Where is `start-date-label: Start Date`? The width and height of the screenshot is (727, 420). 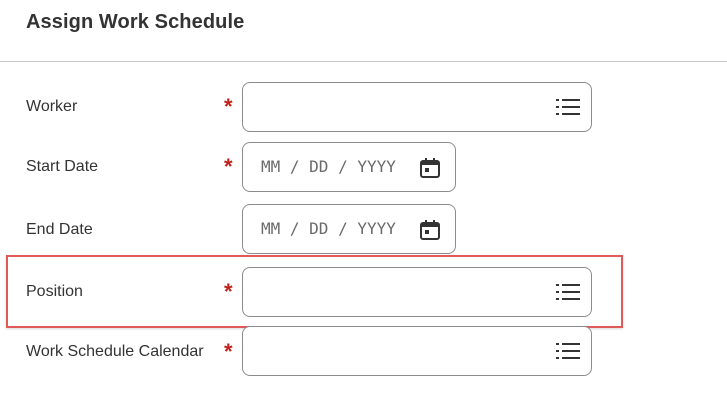
start-date-label: Start Date is located at coordinates (62, 166).